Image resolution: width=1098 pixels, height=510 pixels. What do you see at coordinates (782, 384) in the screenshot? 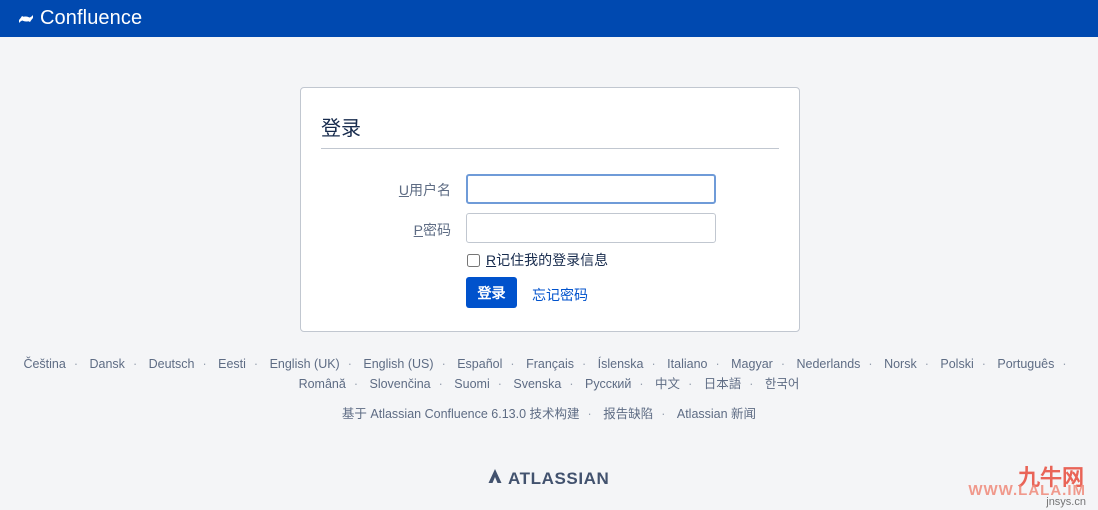
I see `language-link: 한국어` at bounding box center [782, 384].